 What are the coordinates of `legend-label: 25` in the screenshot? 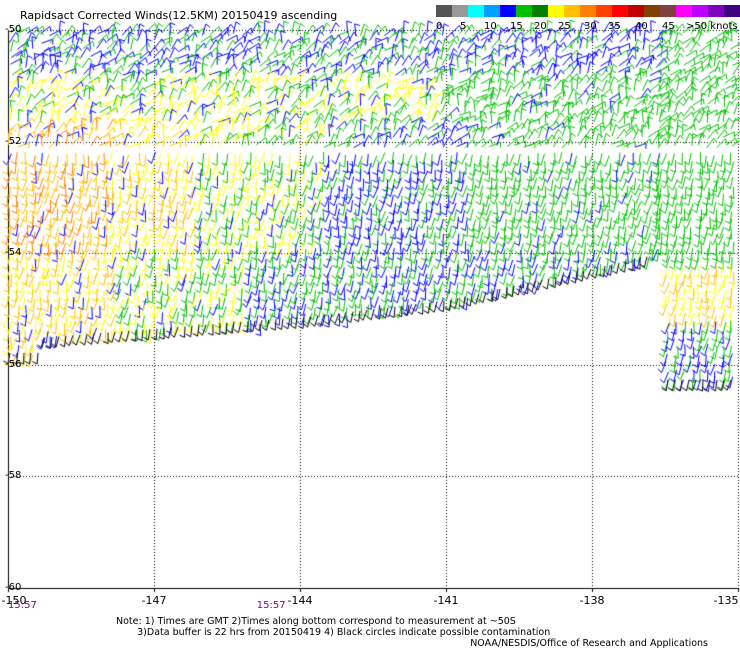 It's located at (564, 26).